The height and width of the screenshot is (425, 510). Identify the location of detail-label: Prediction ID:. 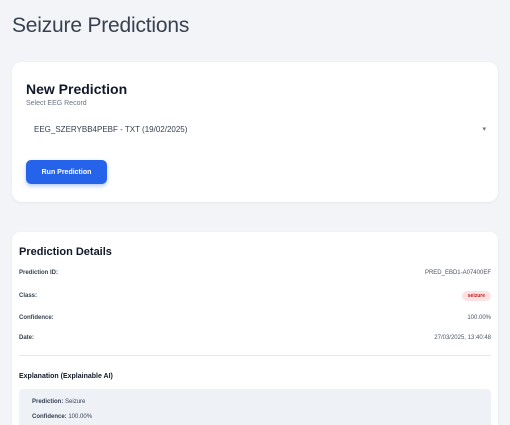
(39, 273).